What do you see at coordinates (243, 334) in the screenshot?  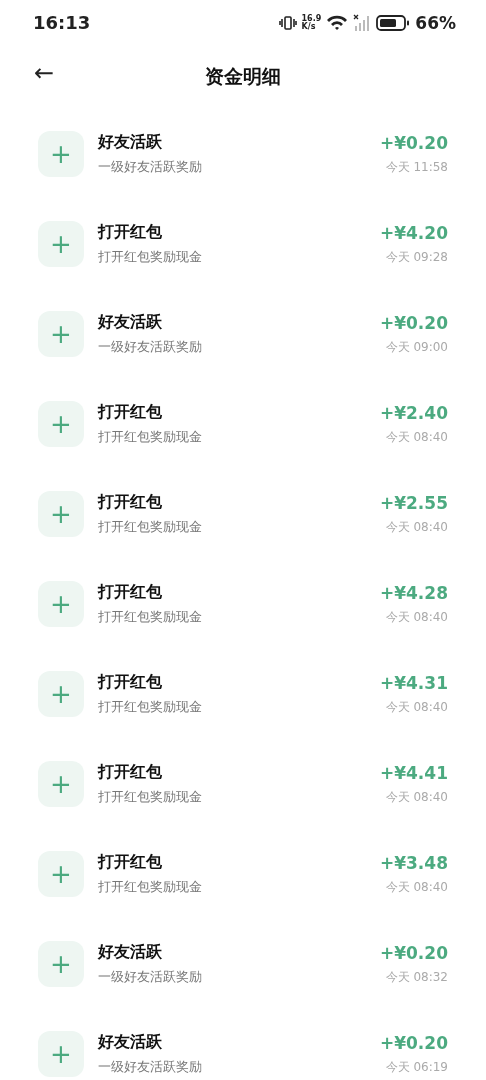 I see `record-item: + 好友活跃 一级好友活跃奖励 +¥0.20 今天 09:00` at bounding box center [243, 334].